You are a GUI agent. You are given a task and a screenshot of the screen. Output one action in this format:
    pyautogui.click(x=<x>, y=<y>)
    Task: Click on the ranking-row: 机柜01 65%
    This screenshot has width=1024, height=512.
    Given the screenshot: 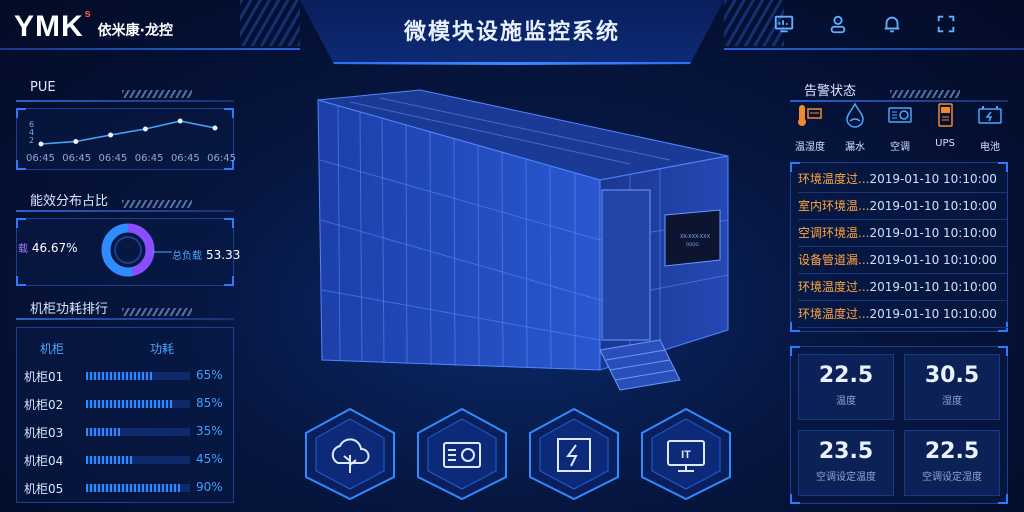 What is the action you would take?
    pyautogui.click(x=125, y=376)
    